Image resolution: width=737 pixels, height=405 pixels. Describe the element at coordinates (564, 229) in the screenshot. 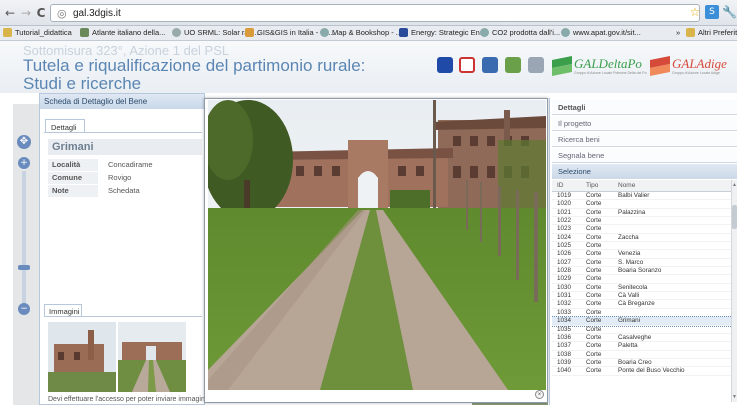

I see `row-id: 1023` at that location.